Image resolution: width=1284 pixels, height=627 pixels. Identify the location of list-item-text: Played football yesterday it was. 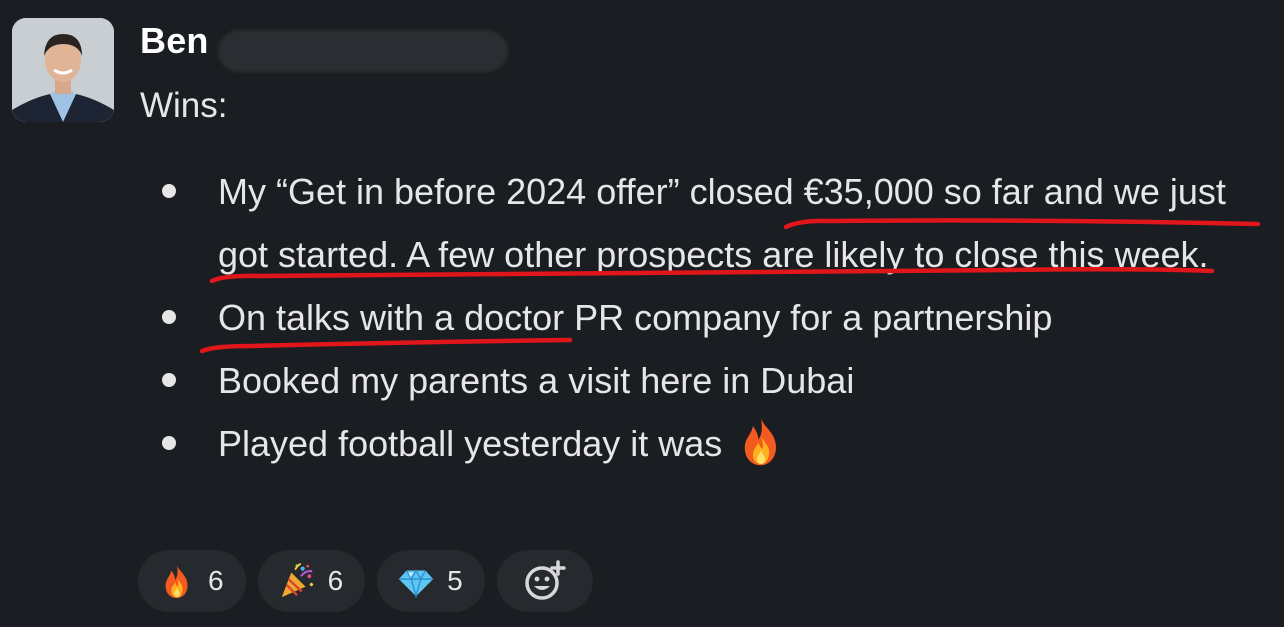
(470, 443).